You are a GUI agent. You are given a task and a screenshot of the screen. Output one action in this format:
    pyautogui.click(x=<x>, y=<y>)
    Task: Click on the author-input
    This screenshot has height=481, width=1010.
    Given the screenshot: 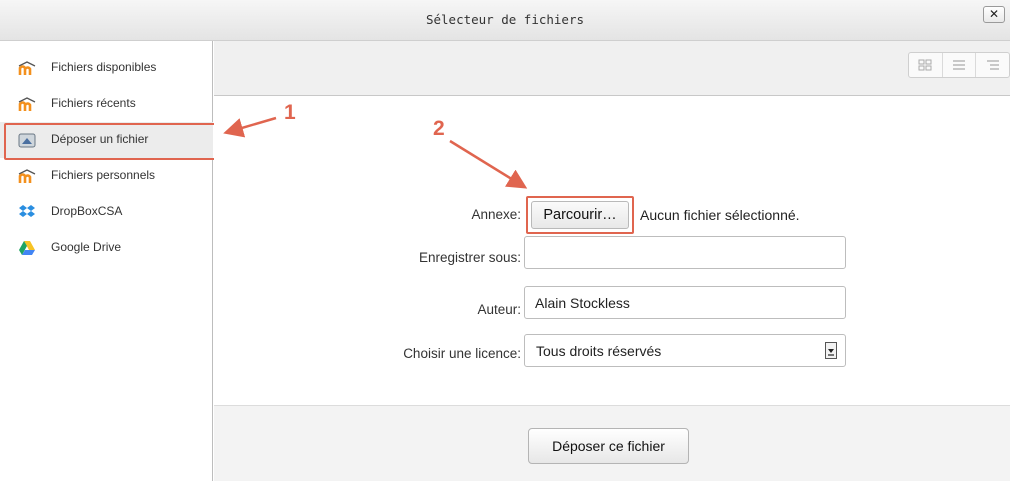 What is the action you would take?
    pyautogui.click(x=685, y=302)
    